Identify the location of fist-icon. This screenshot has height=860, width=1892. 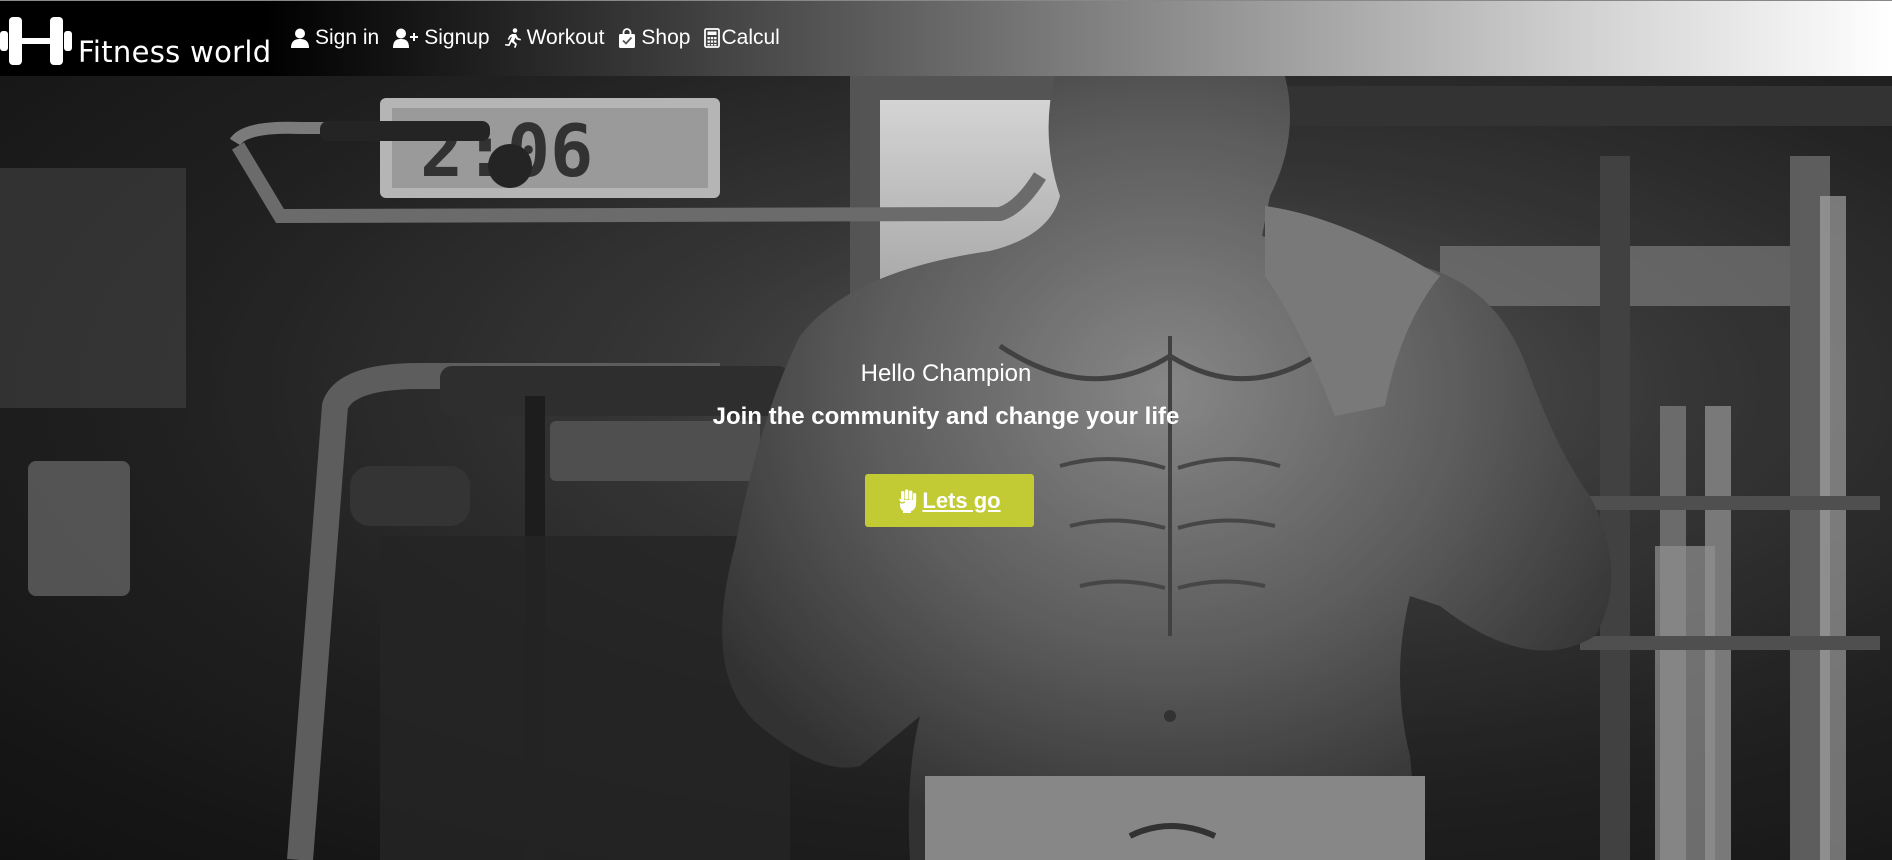
(908, 501).